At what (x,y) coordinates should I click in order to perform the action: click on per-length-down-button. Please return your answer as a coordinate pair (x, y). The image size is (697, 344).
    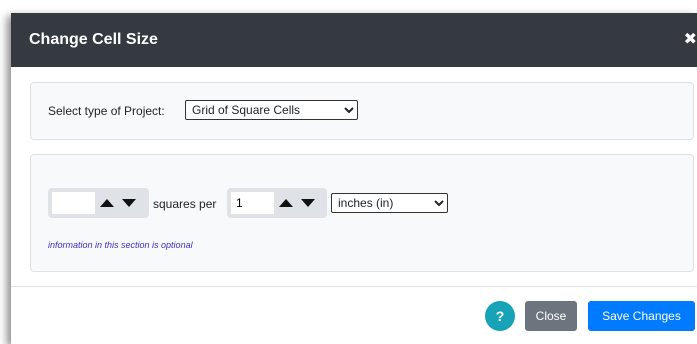
    Looking at the image, I should click on (308, 203).